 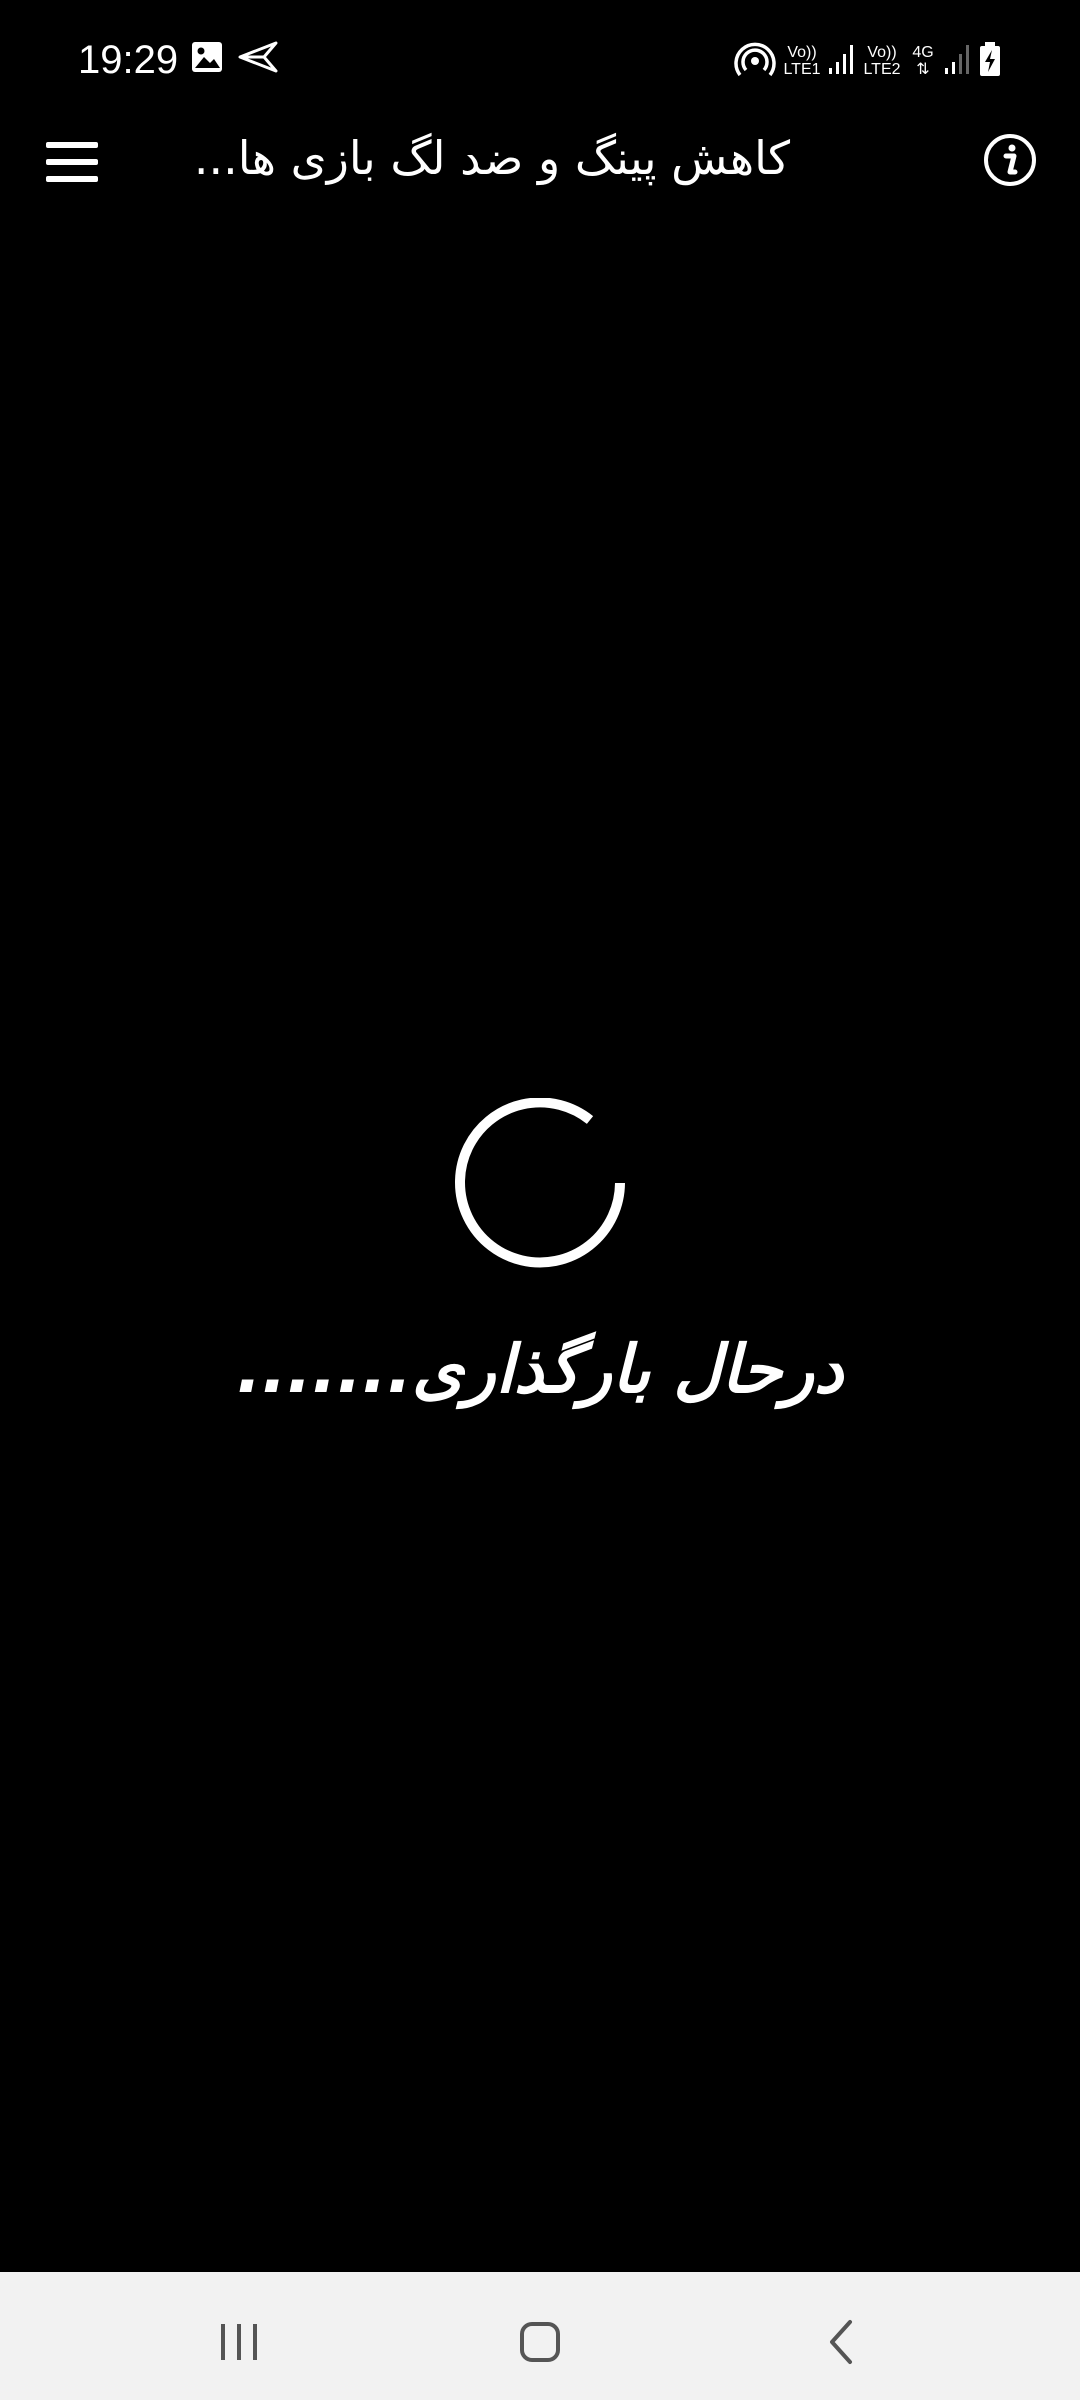 I want to click on 4g-text: 4G, so click(x=923, y=52).